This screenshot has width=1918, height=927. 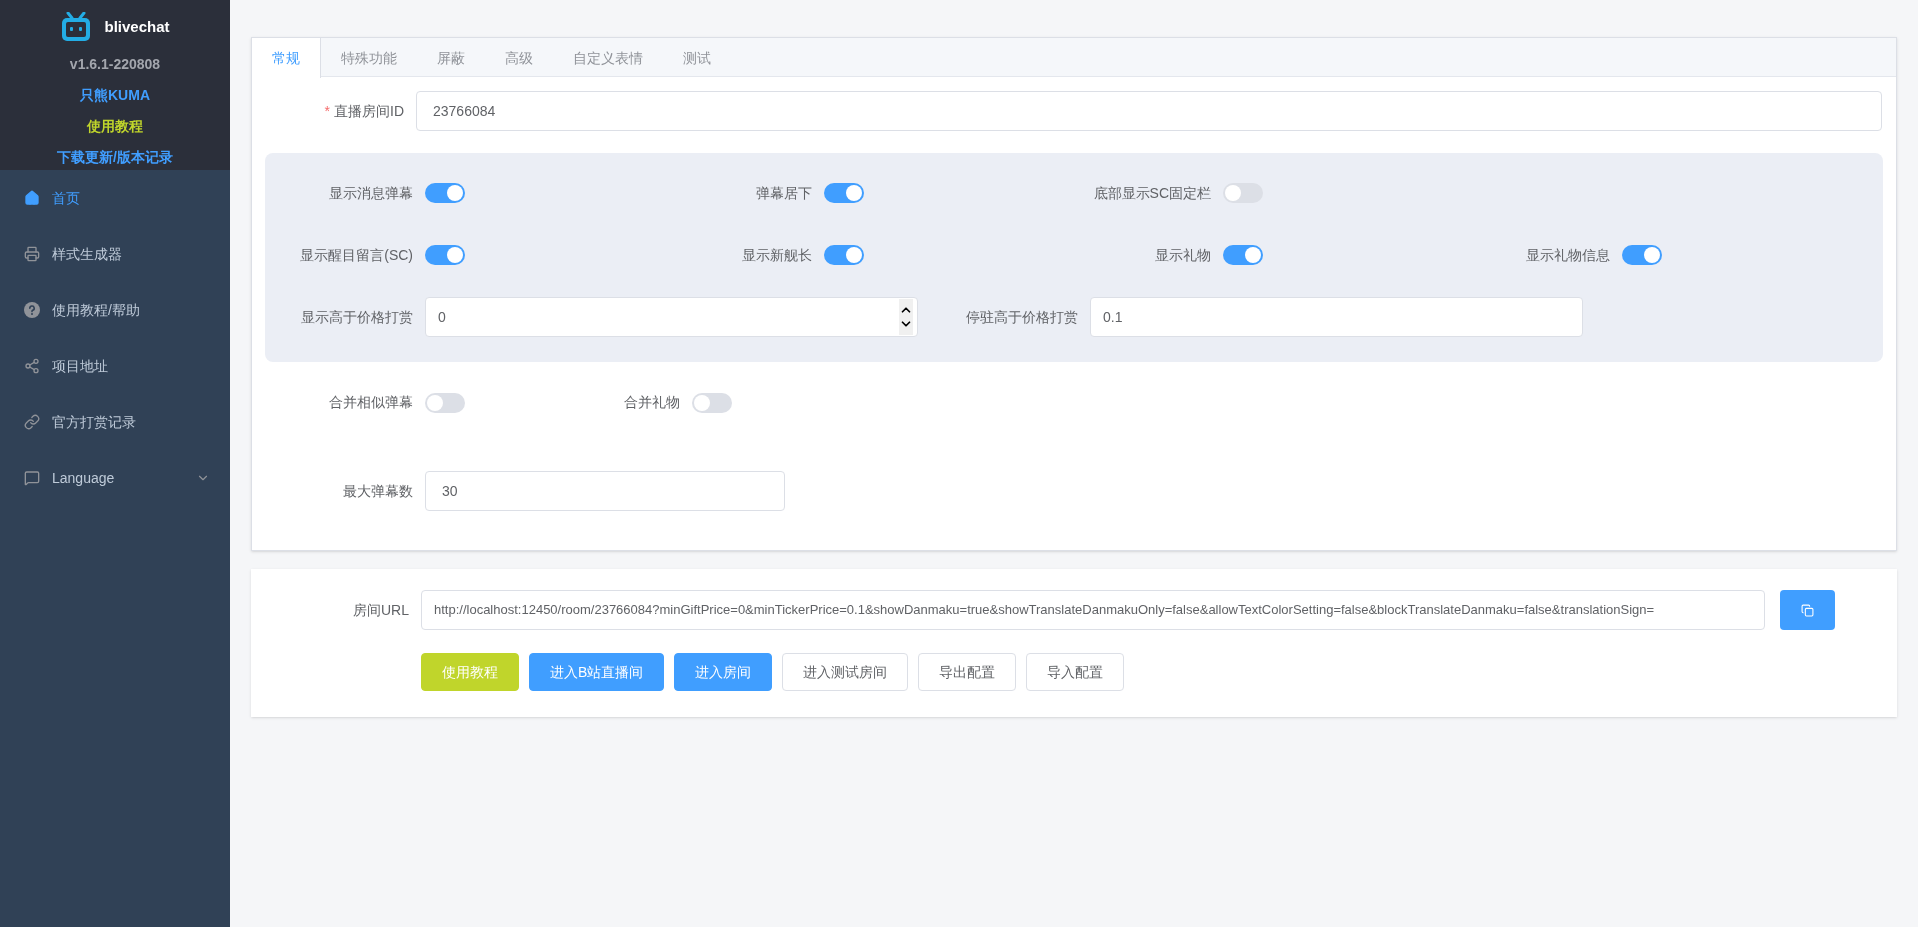 What do you see at coordinates (357, 317) in the screenshot?
I see `field-label: 显示高于价格打赏` at bounding box center [357, 317].